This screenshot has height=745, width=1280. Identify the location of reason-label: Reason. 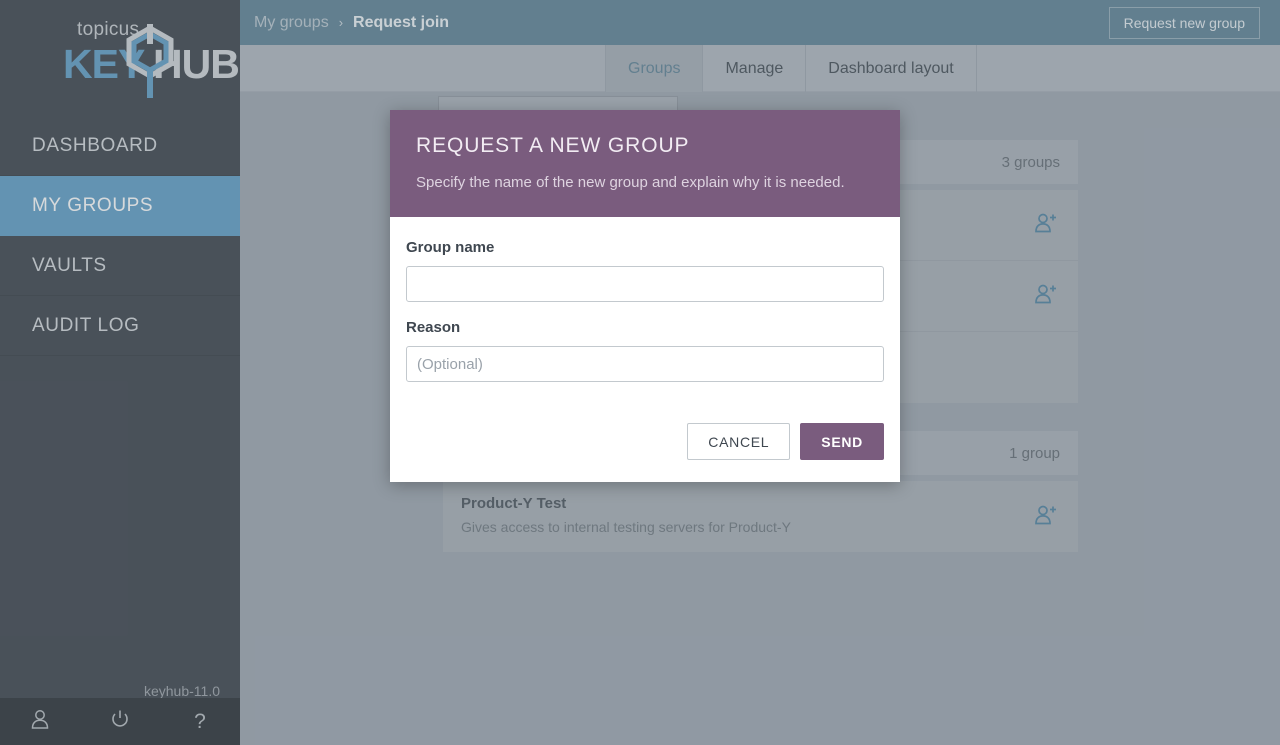
(433, 327).